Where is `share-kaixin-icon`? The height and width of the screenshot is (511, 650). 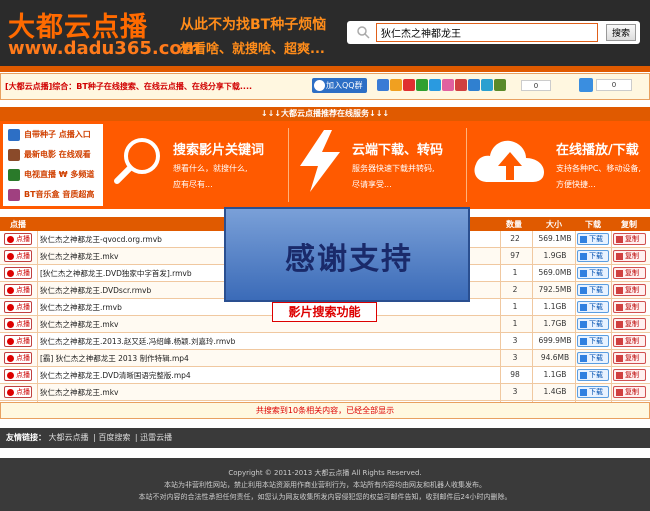 share-kaixin-icon is located at coordinates (435, 85).